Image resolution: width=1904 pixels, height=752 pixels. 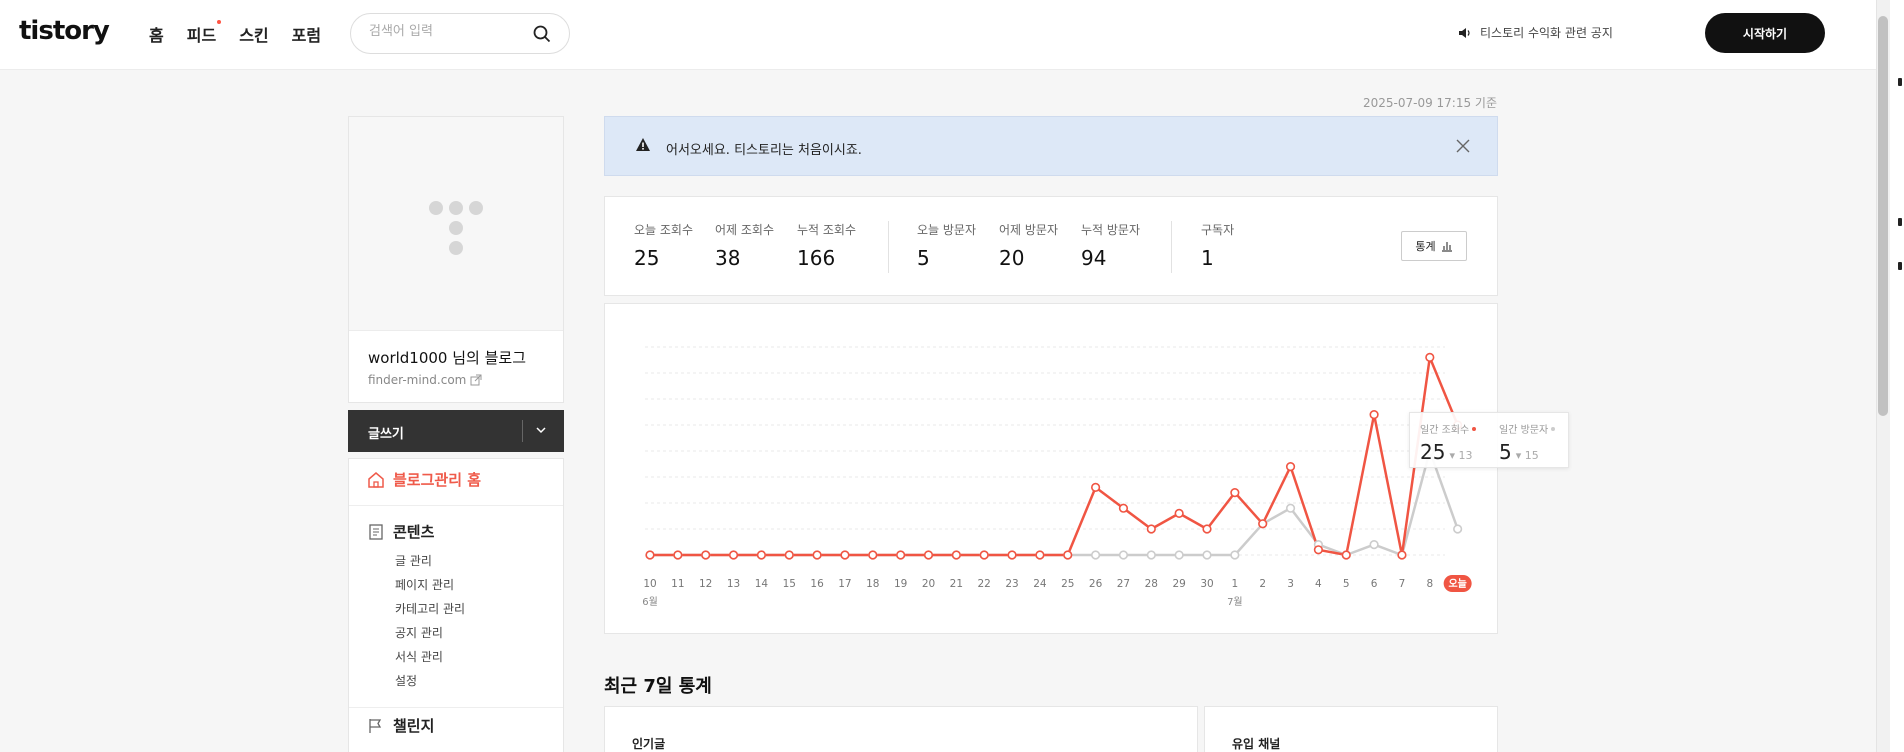 I want to click on nav-forum: 포럼, so click(x=306, y=34).